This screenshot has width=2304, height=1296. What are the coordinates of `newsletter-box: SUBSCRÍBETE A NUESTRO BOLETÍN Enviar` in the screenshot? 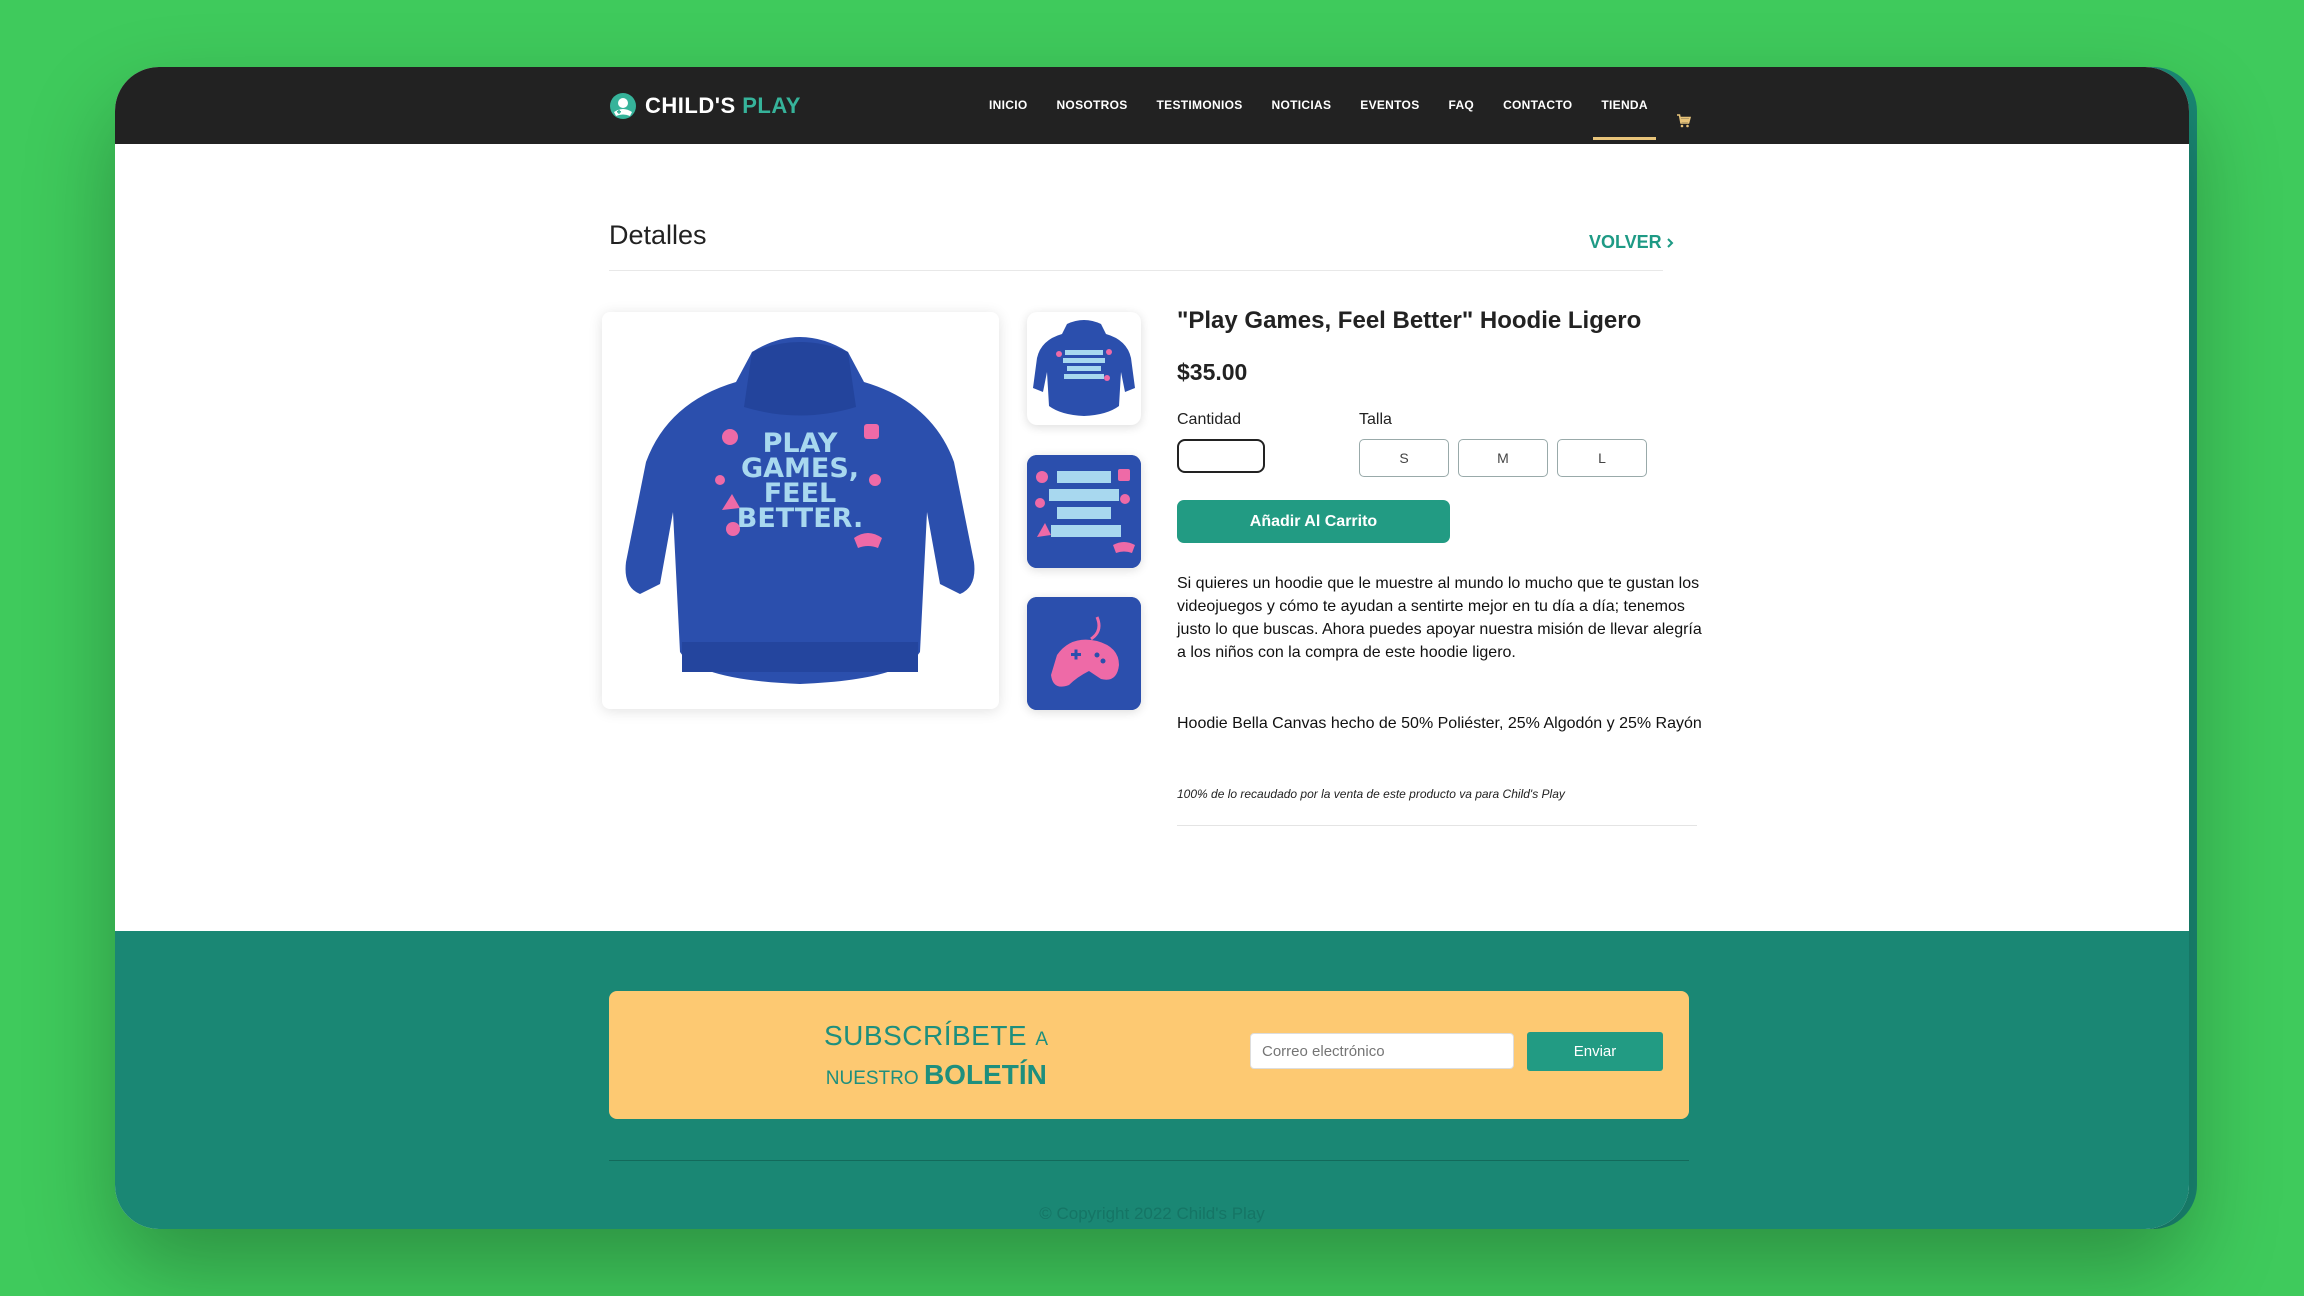 It's located at (1149, 1055).